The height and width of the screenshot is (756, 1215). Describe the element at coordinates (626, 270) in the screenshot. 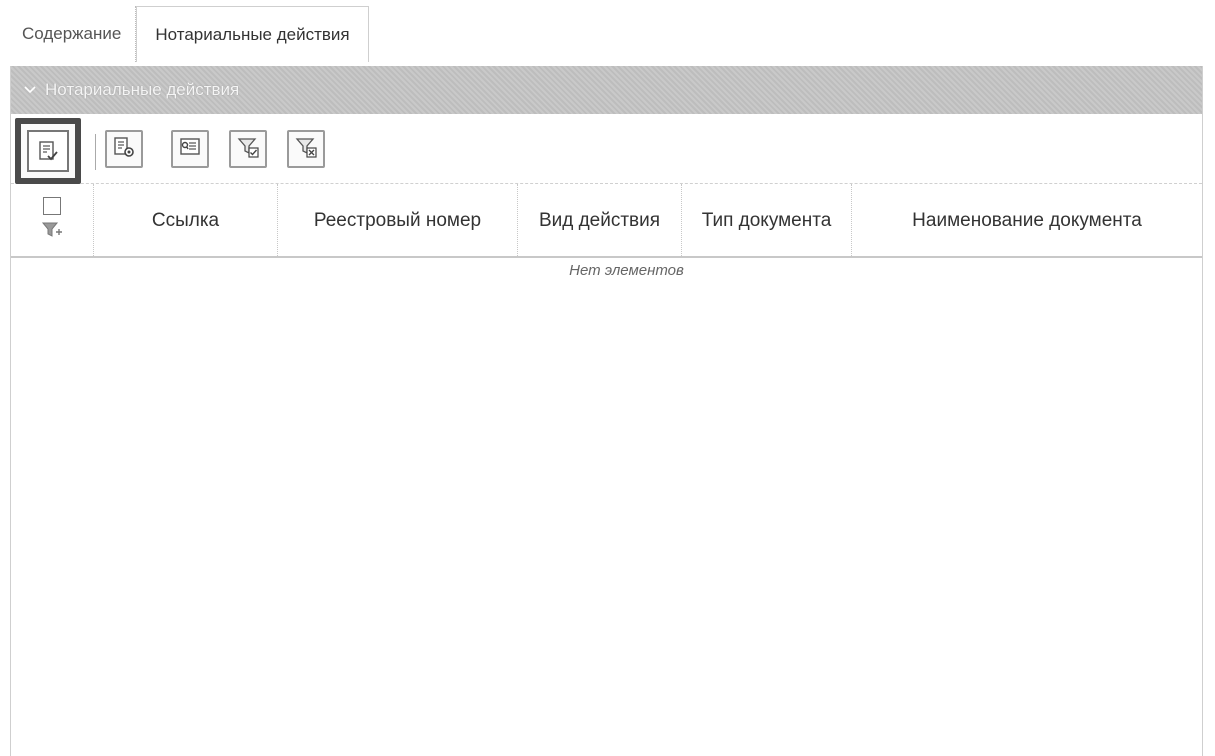

I see `empty-list-message: Нет элементов` at that location.